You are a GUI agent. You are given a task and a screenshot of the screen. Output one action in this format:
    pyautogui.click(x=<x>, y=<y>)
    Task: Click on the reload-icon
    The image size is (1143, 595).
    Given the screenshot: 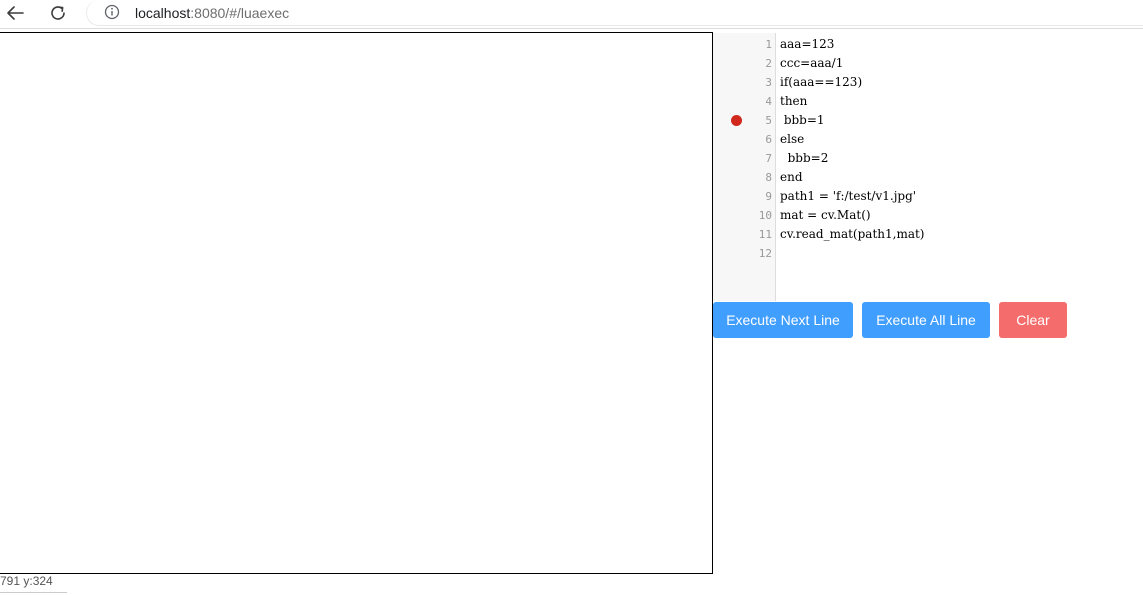 What is the action you would take?
    pyautogui.click(x=58, y=13)
    